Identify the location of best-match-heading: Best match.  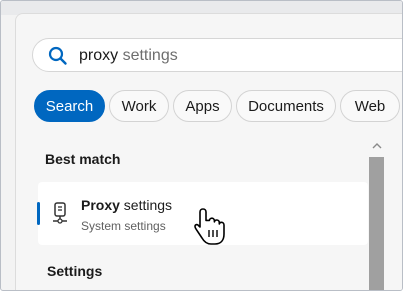
(83, 159).